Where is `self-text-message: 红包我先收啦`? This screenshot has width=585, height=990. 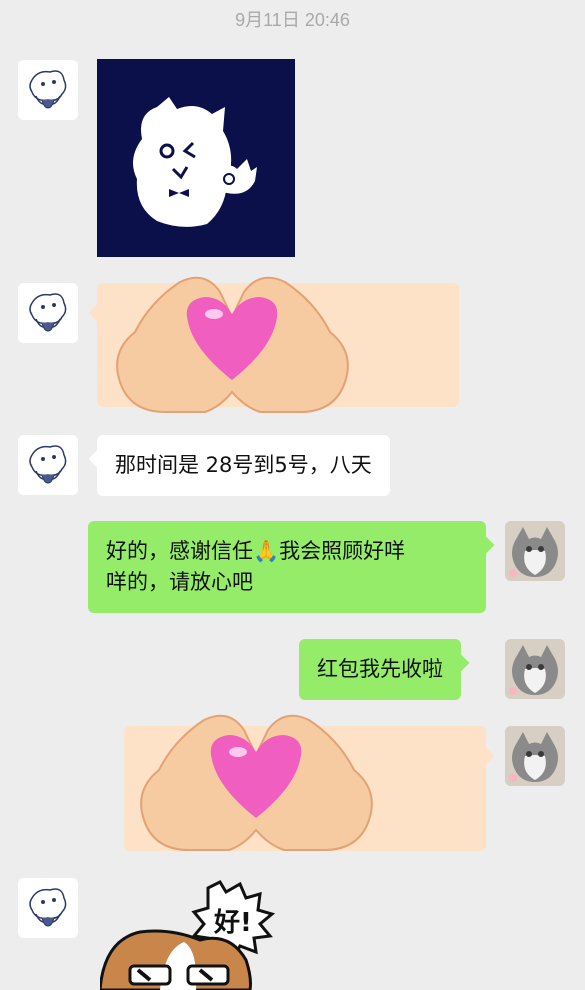
self-text-message: 红包我先收啦 is located at coordinates (384, 669).